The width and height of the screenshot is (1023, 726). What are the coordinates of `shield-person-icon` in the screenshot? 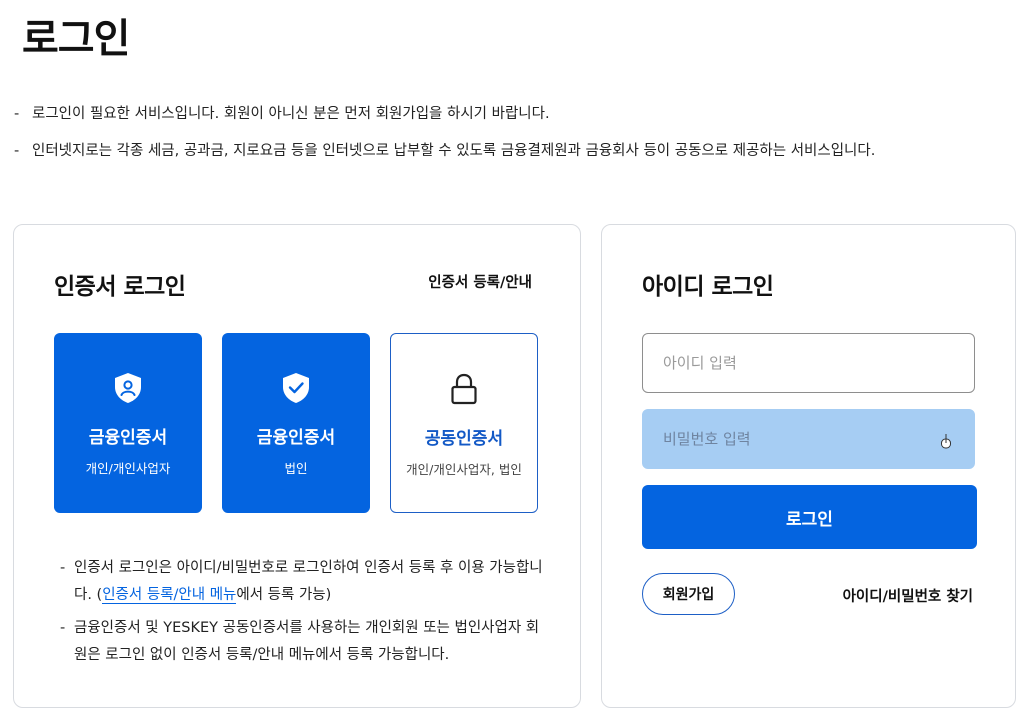 It's located at (128, 388).